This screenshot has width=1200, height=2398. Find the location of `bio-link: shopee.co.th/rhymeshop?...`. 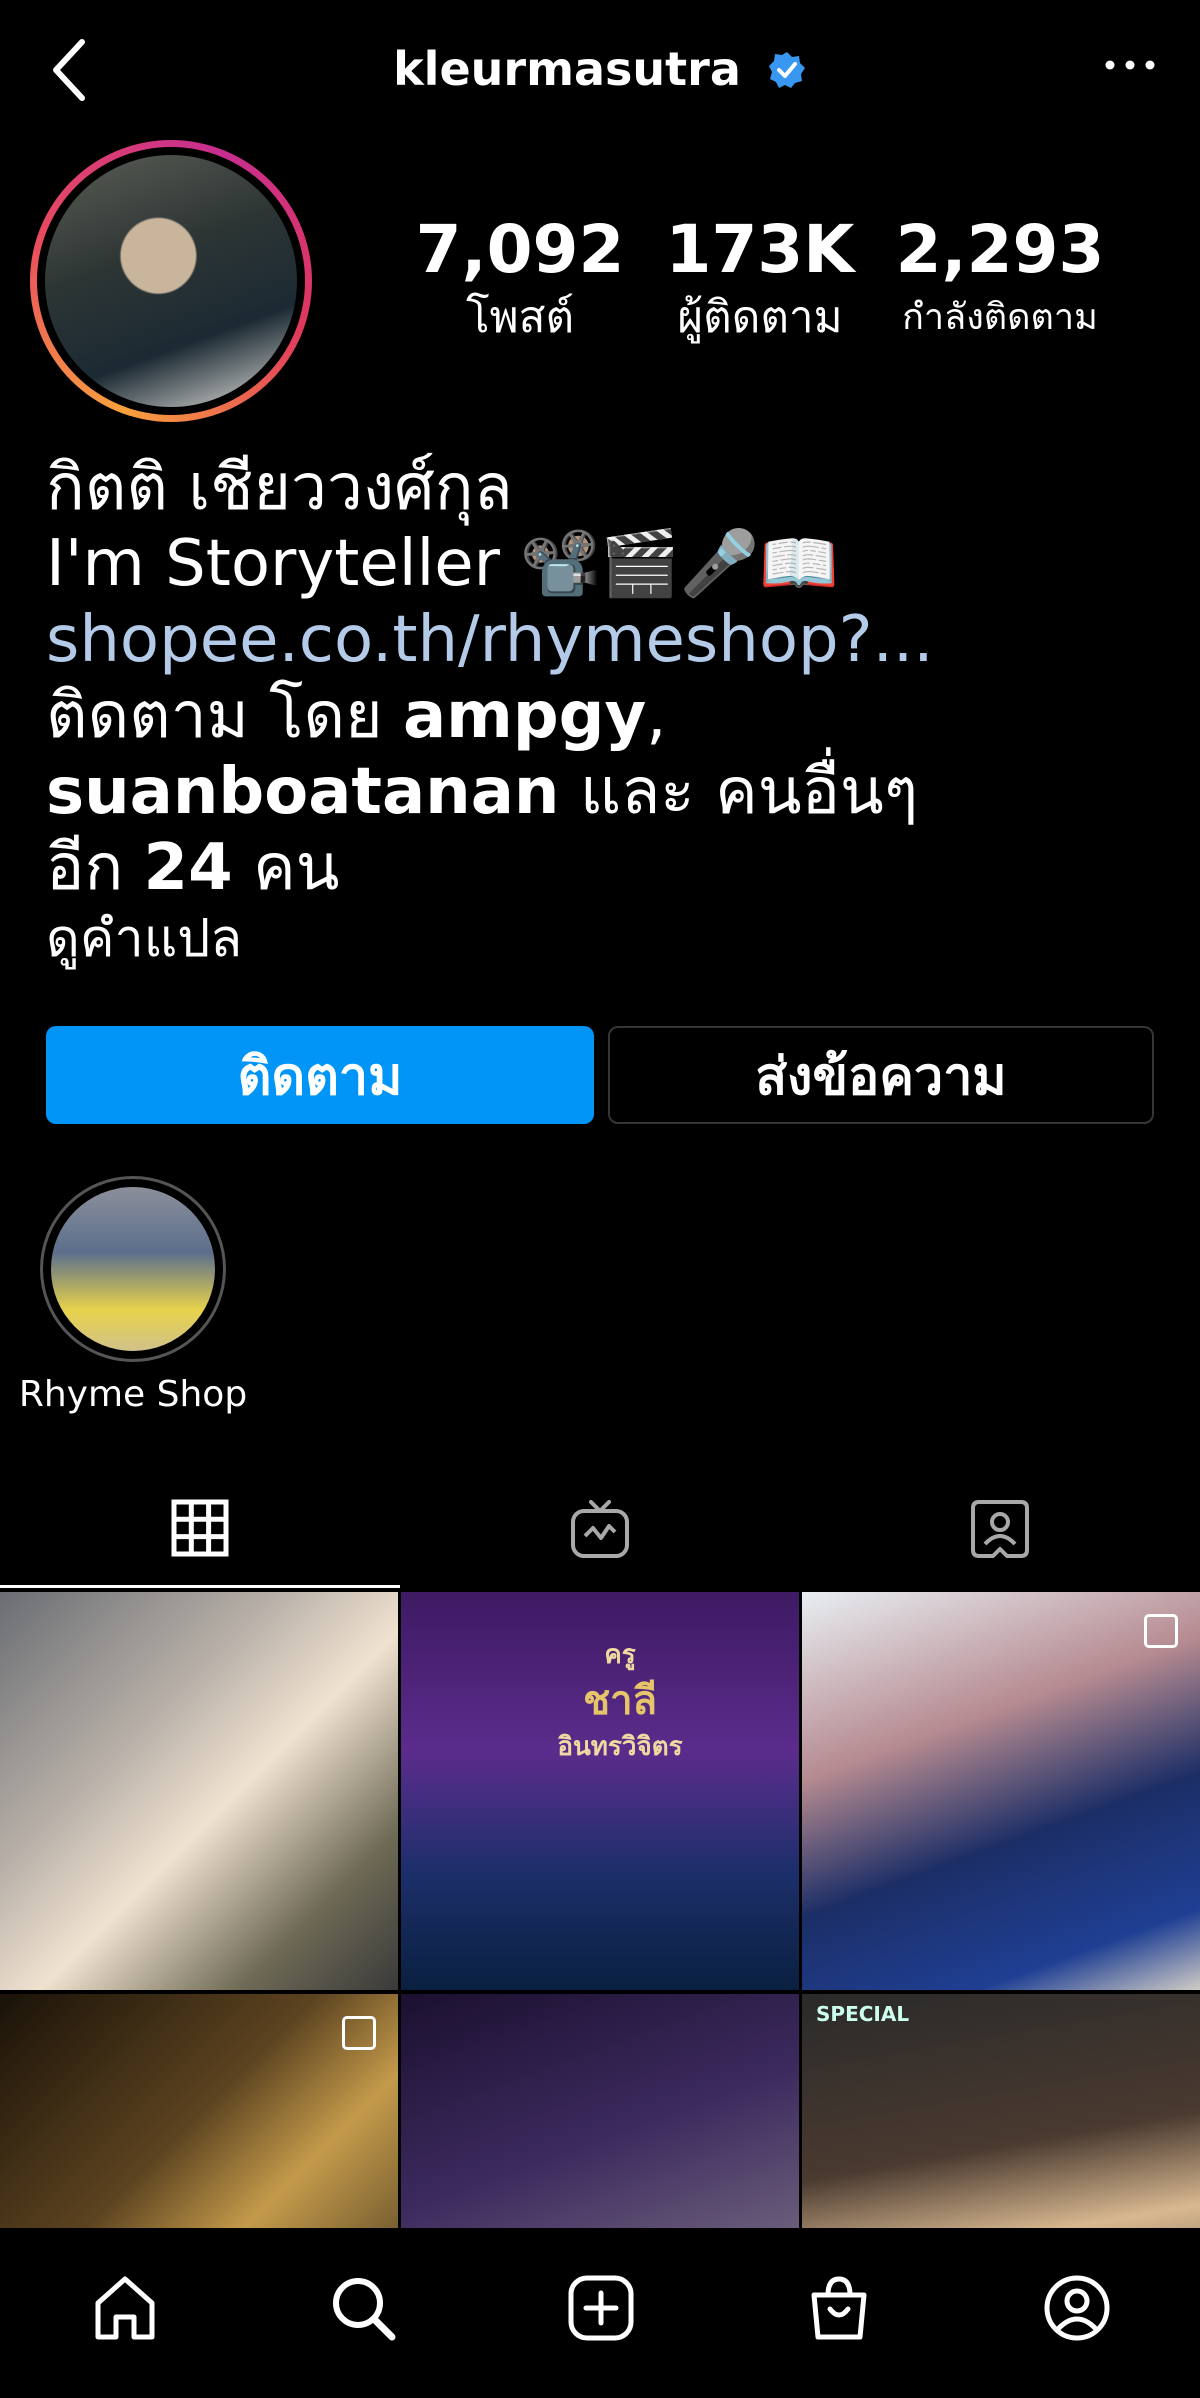

bio-link: shopee.co.th/rhymeshop?... is located at coordinates (606, 640).